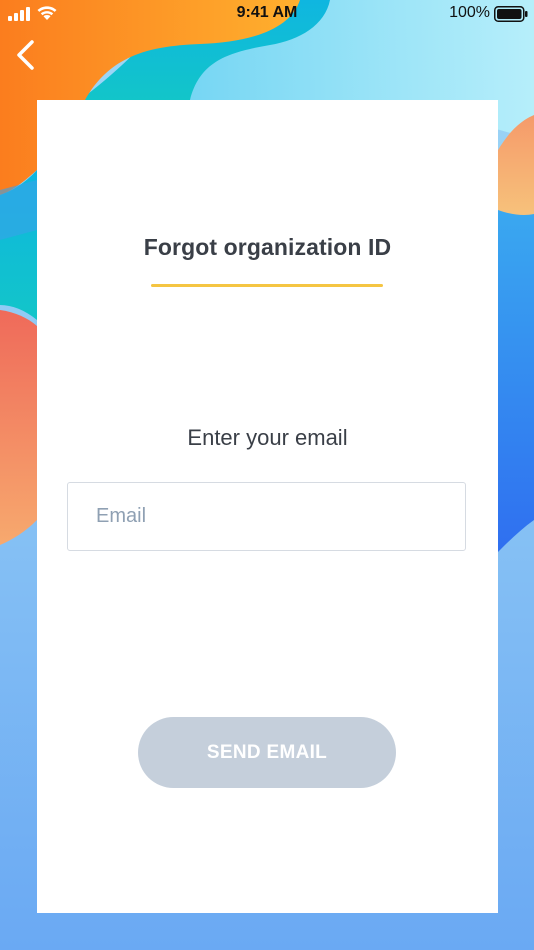  I want to click on back-button, so click(27, 55).